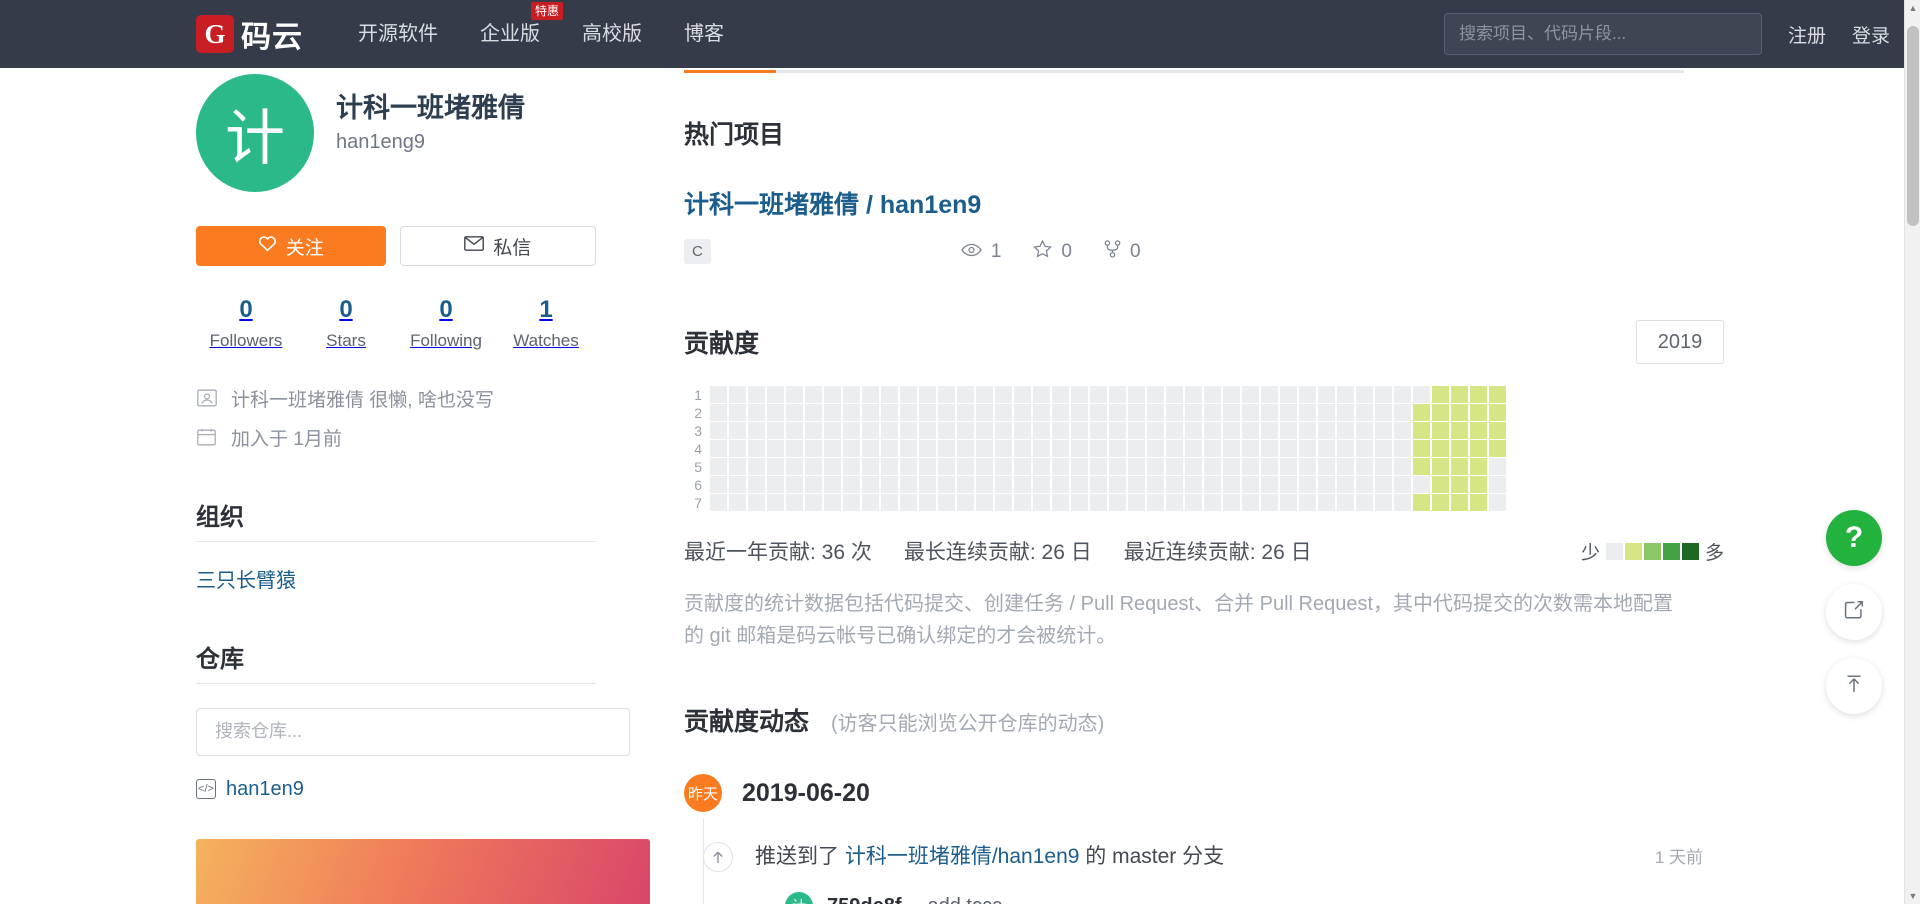 This screenshot has width=1920, height=904. I want to click on activity-target-link: 计科一班堵雅倩/han1en9, so click(962, 856).